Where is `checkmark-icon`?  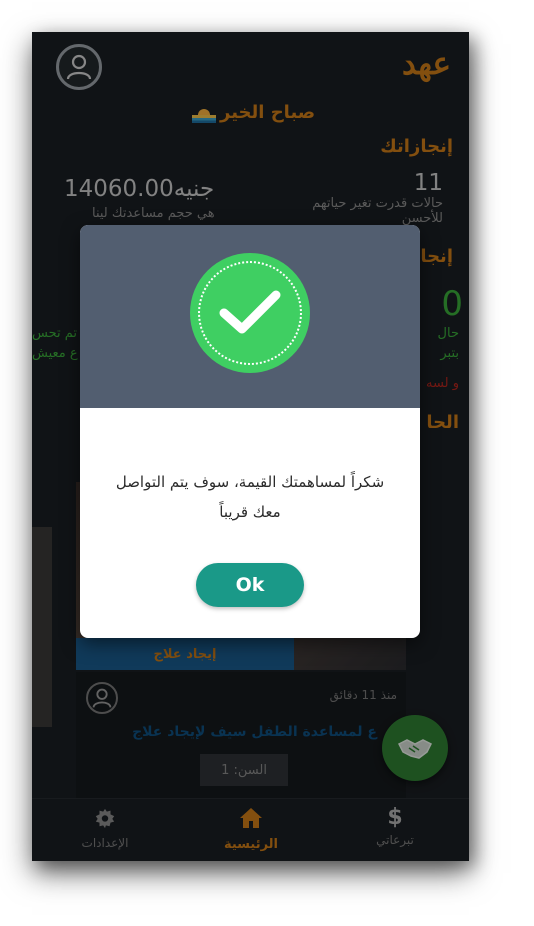 checkmark-icon is located at coordinates (250, 312).